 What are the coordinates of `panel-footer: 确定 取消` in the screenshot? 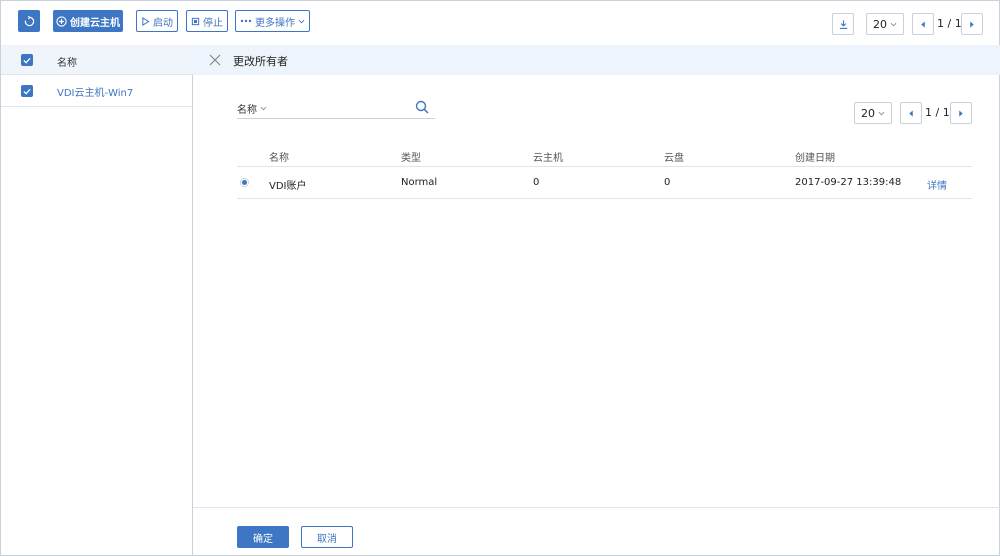 It's located at (596, 531).